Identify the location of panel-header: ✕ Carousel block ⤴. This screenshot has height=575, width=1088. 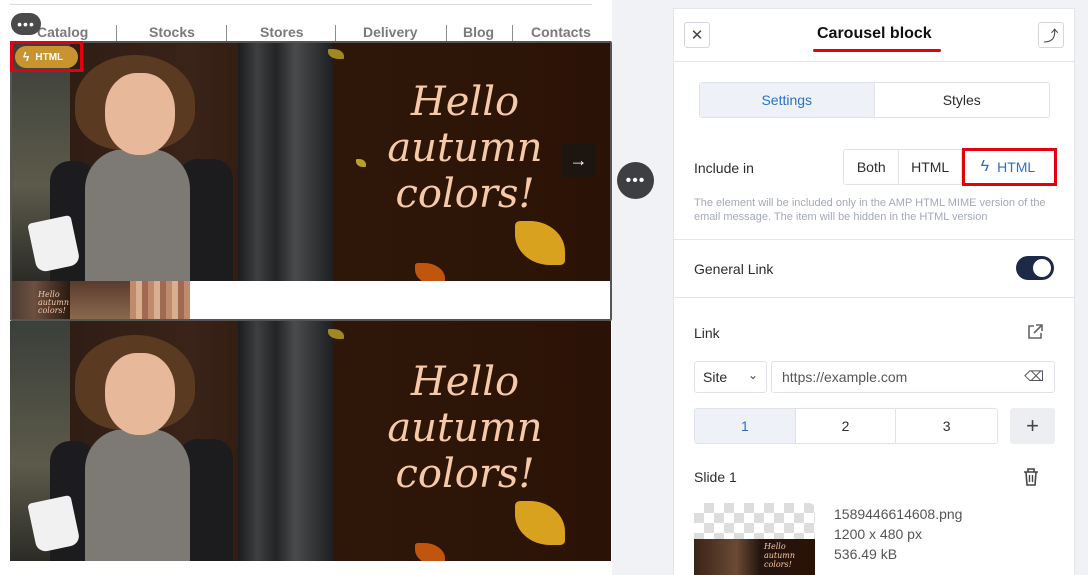
(874, 35).